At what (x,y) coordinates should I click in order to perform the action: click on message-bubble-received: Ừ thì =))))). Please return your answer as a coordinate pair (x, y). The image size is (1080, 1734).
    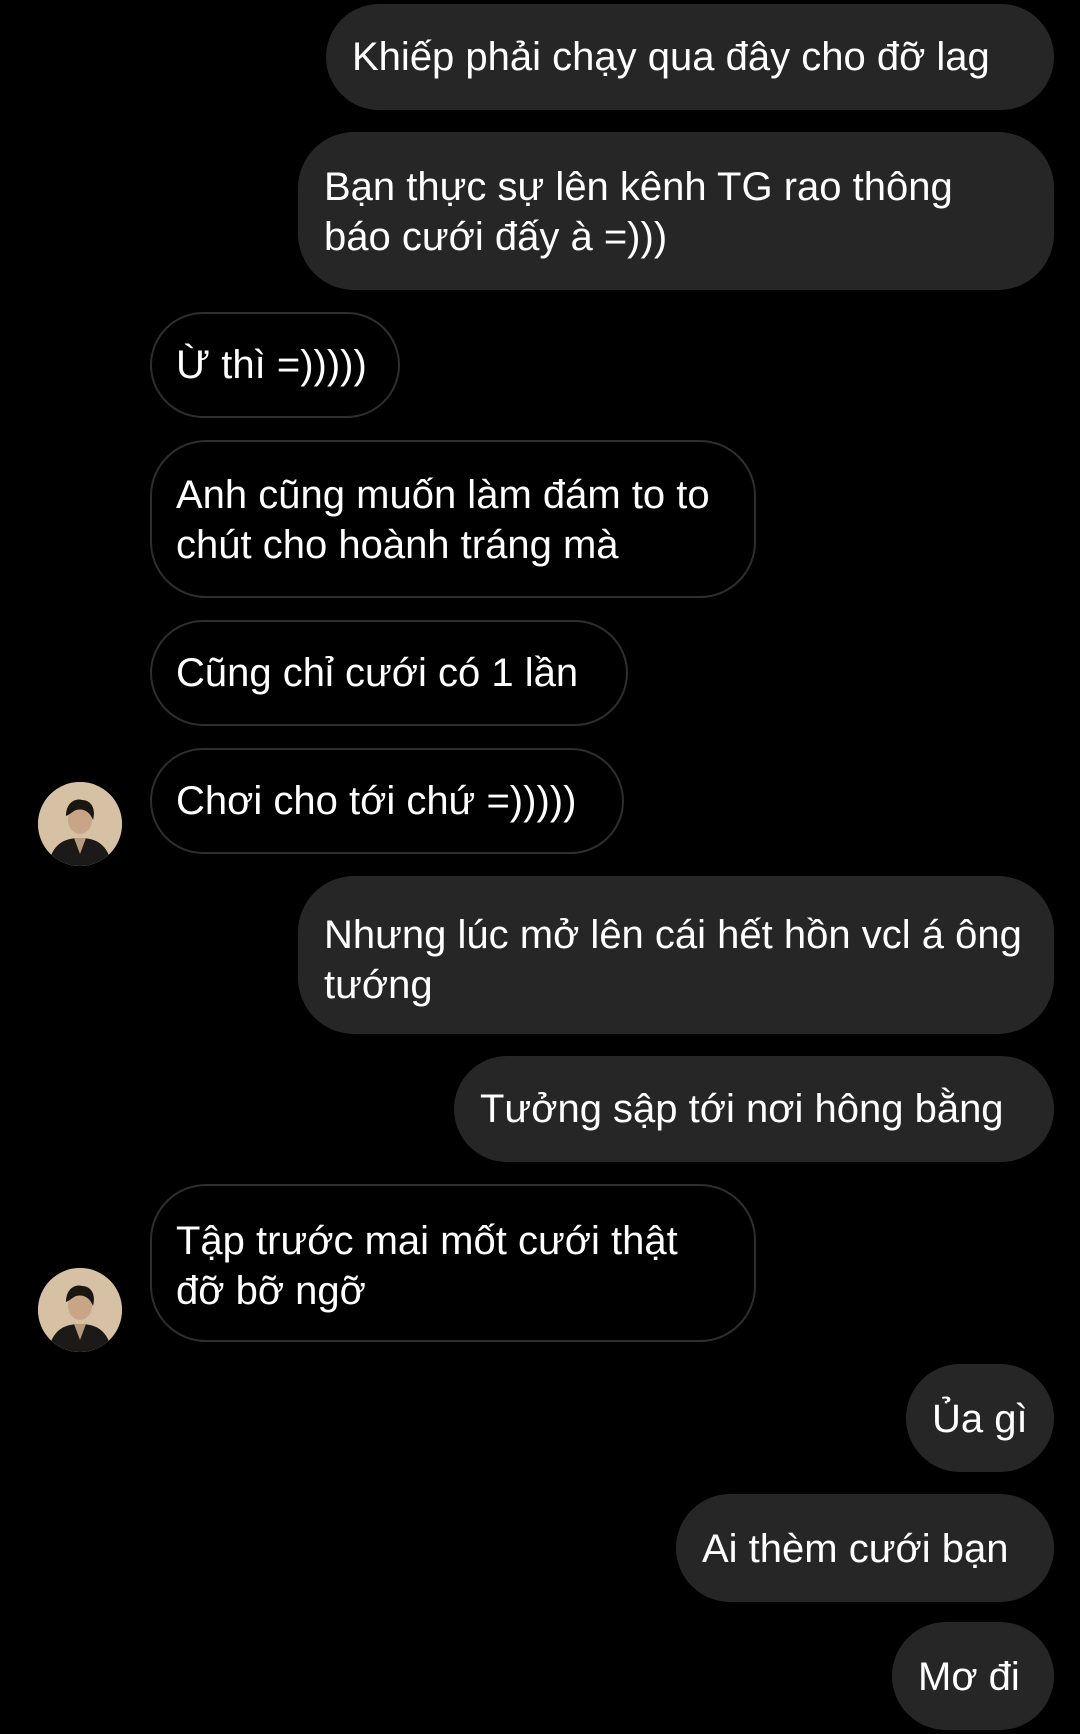
    Looking at the image, I should click on (275, 365).